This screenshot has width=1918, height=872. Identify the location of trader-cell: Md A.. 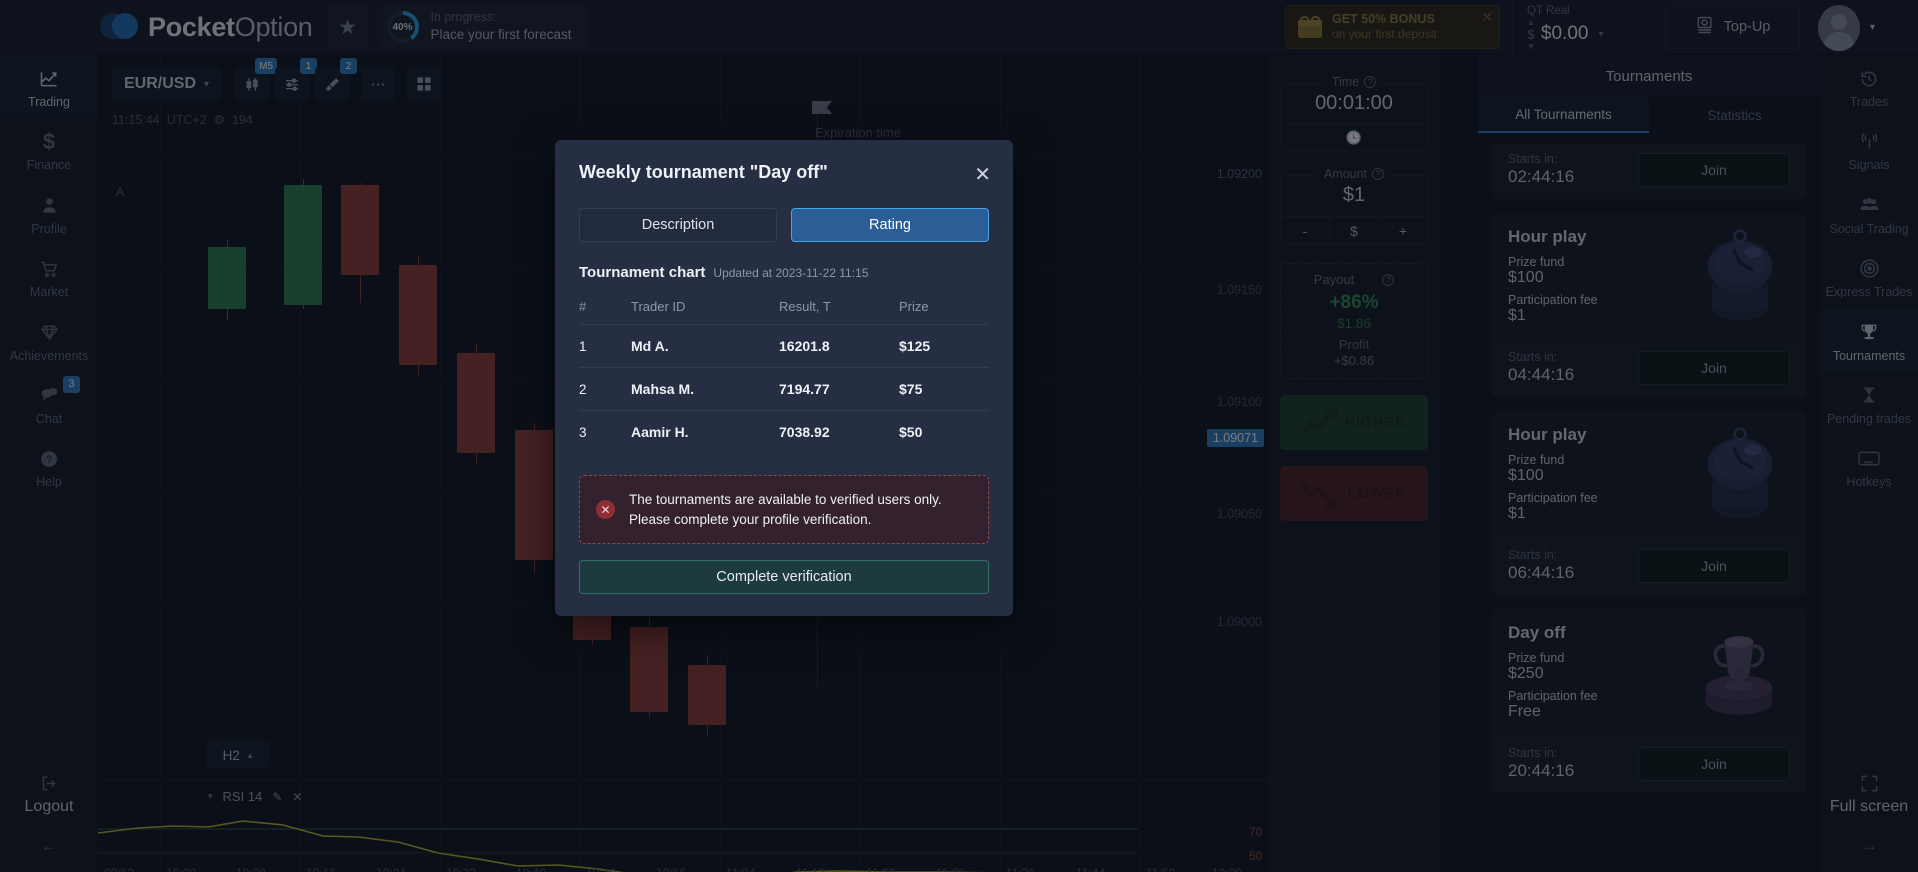
(705, 346).